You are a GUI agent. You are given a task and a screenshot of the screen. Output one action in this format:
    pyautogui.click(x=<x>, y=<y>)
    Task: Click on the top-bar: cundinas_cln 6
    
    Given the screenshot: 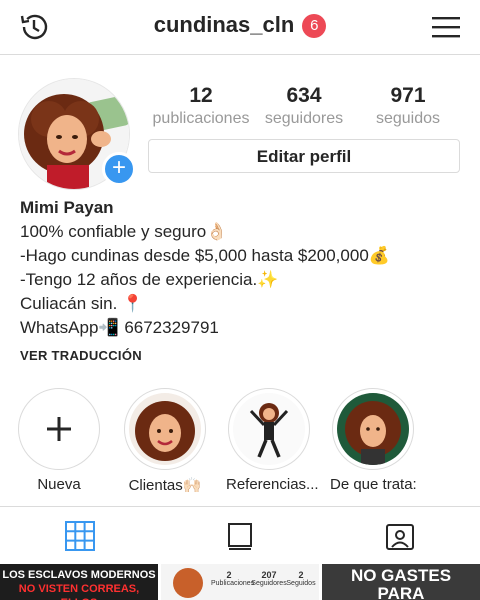 What is the action you would take?
    pyautogui.click(x=240, y=27)
    